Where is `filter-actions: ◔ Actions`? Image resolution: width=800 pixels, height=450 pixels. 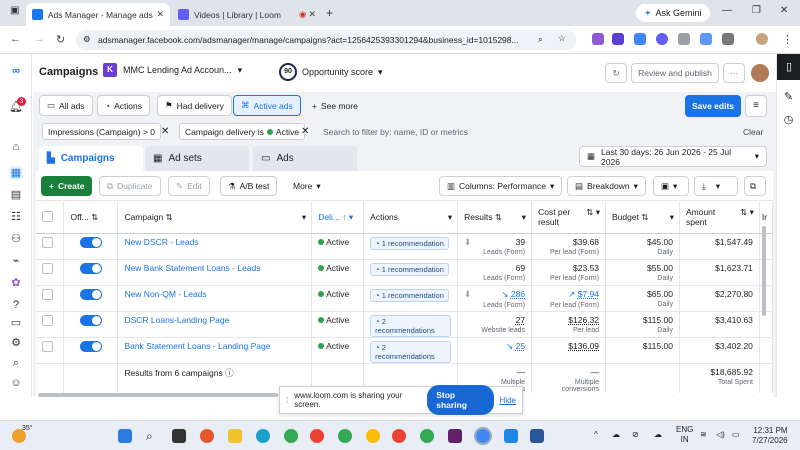 filter-actions: ◔ Actions is located at coordinates (124, 105).